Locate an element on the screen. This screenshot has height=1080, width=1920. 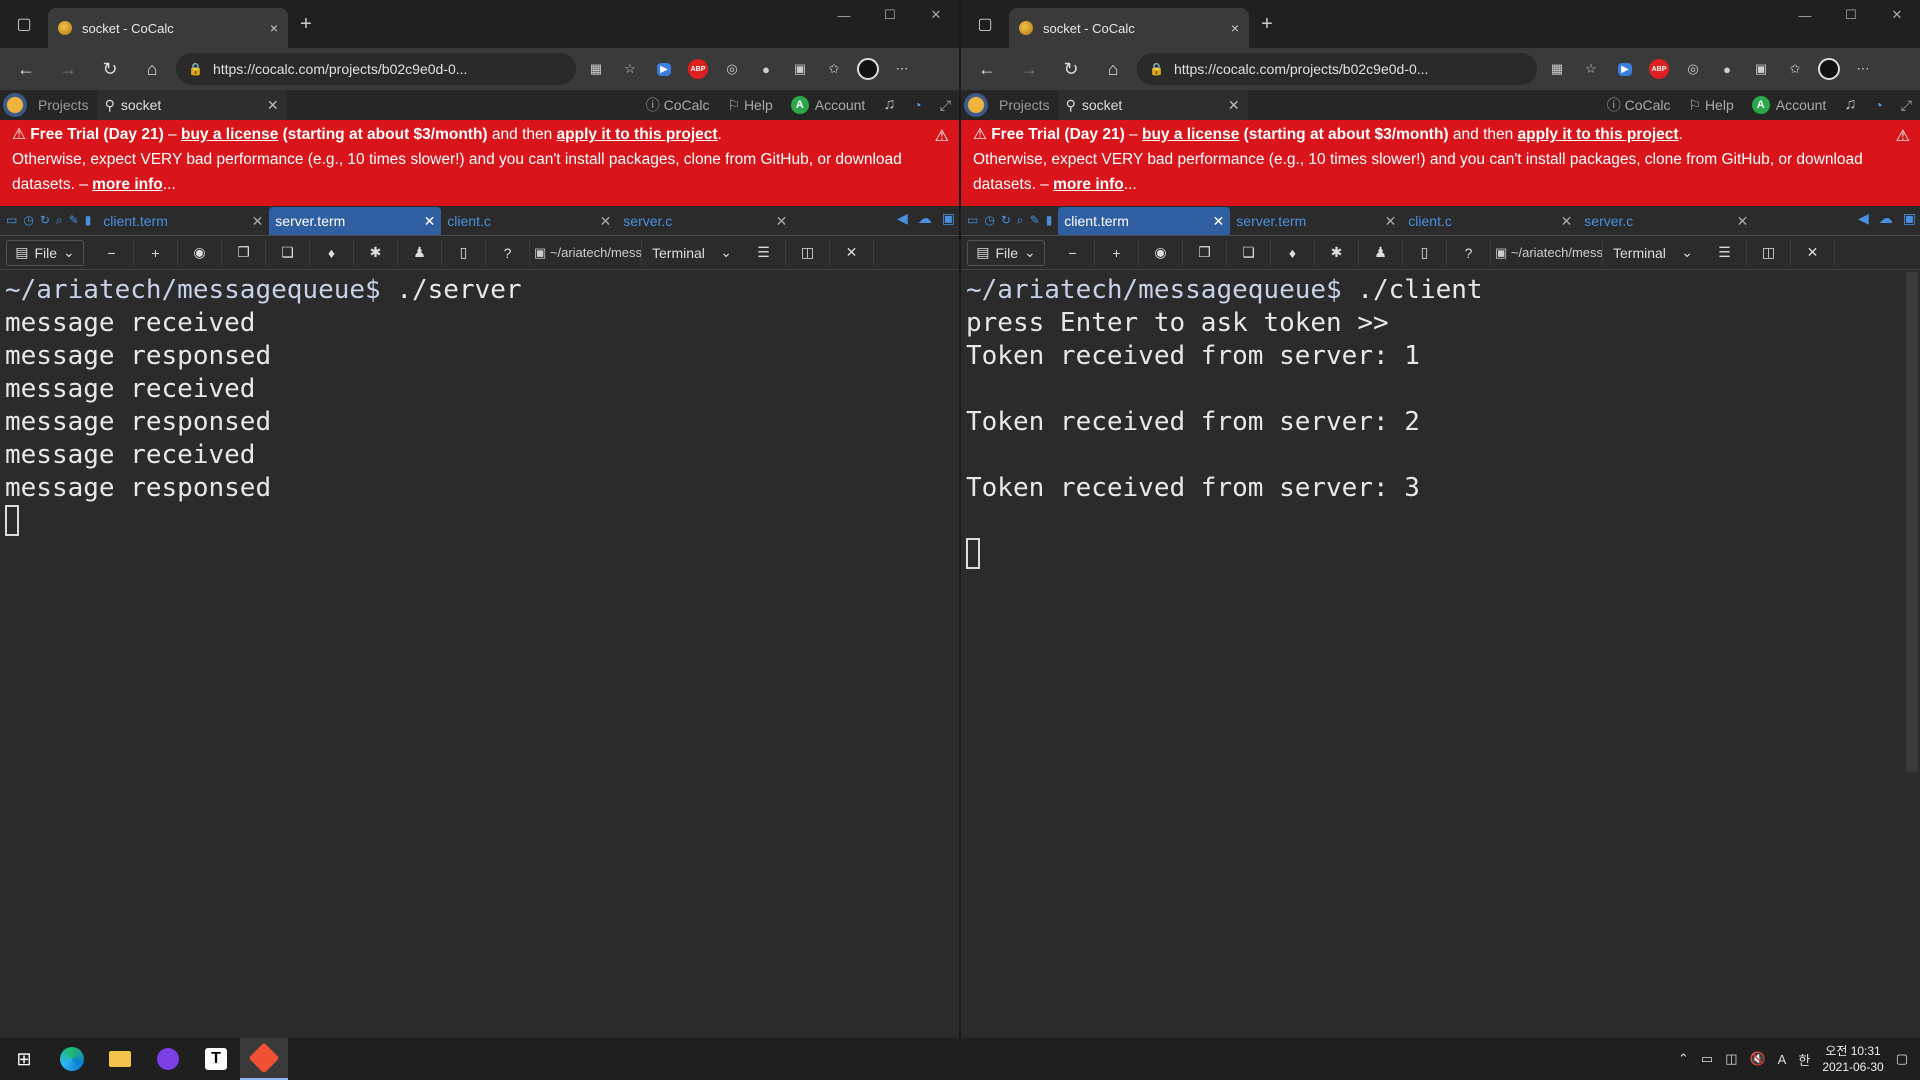
file-explorer-icon is located at coordinates (120, 1059).